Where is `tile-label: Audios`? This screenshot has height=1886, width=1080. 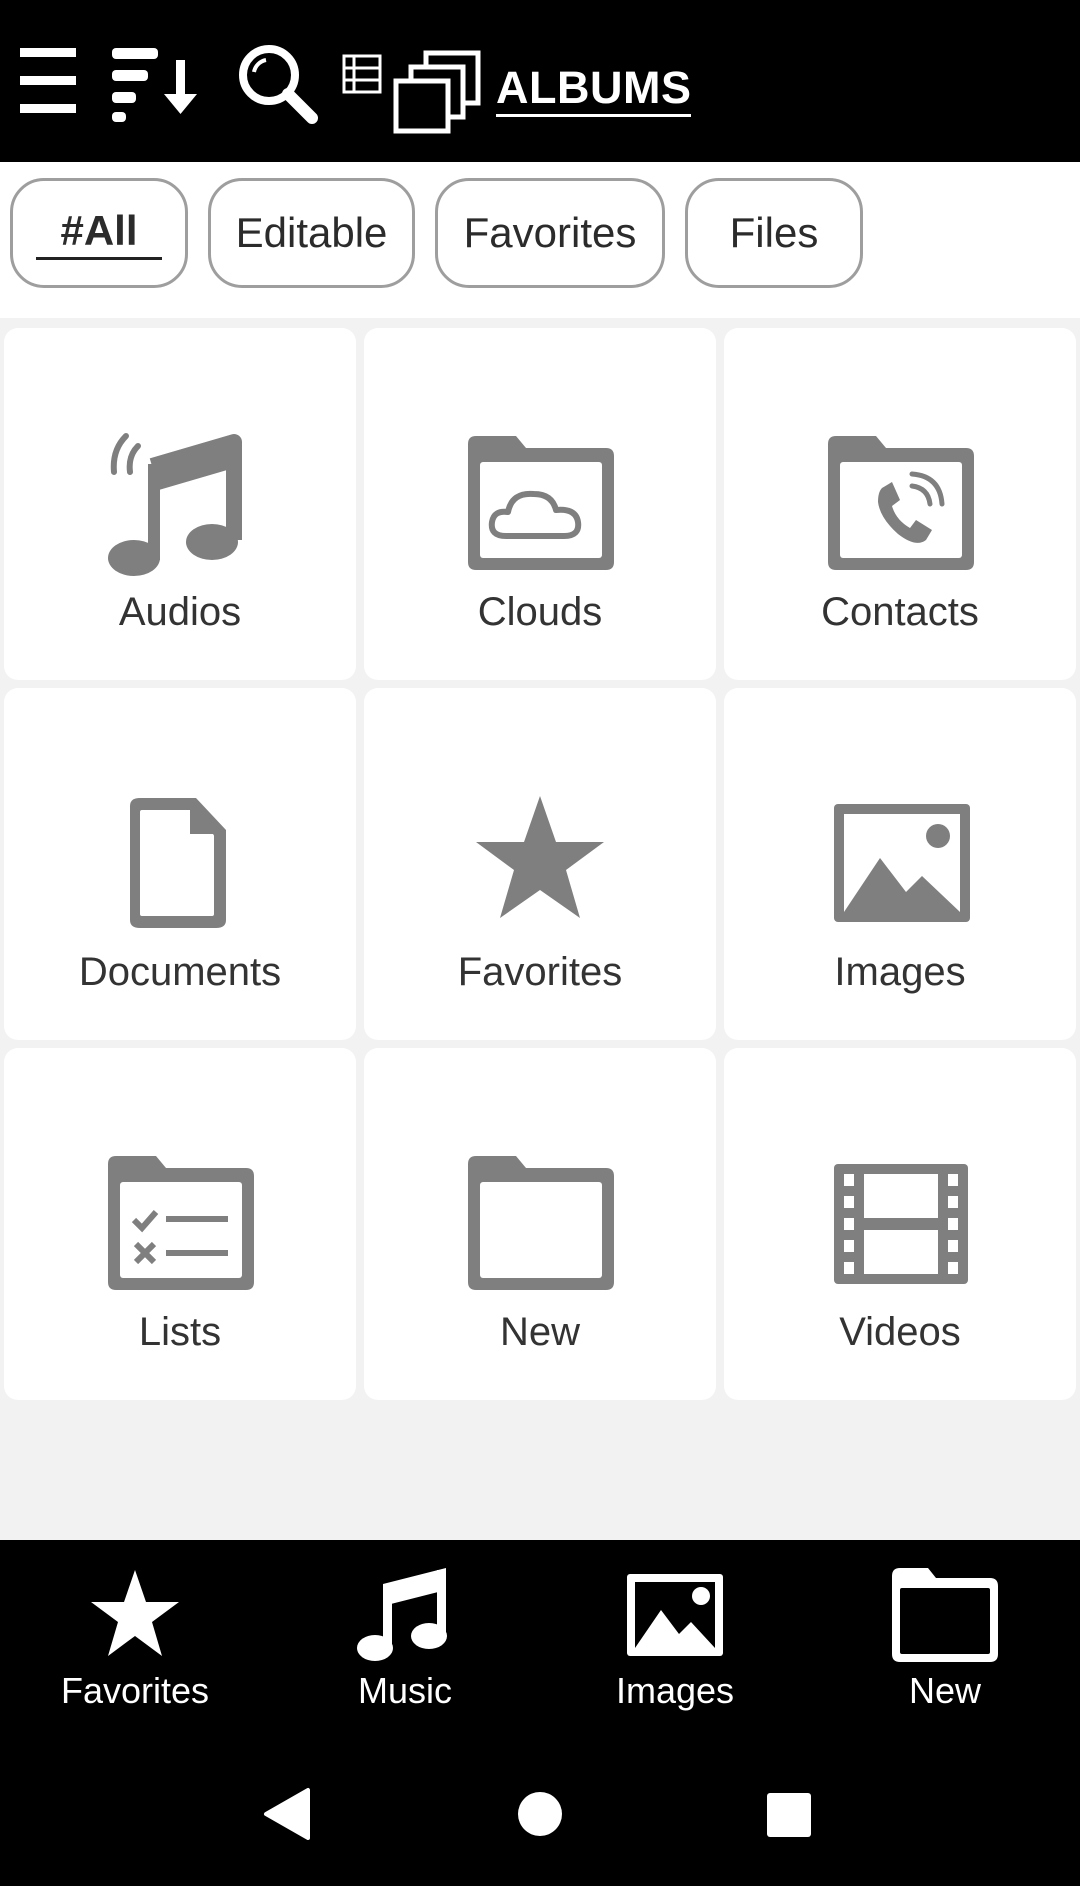
tile-label: Audios is located at coordinates (180, 612).